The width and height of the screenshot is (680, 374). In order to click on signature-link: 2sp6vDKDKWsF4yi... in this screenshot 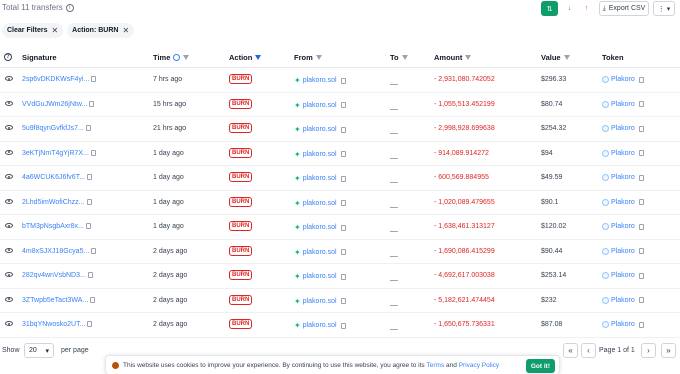, I will do `click(59, 79)`.